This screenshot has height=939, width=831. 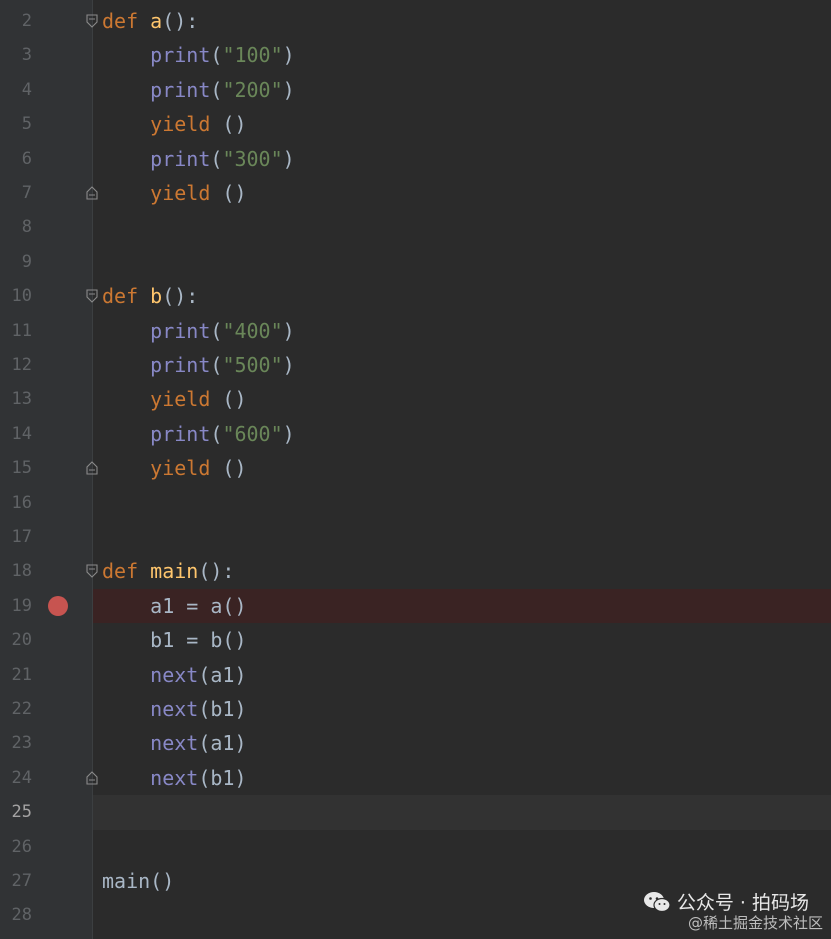 What do you see at coordinates (16, 124) in the screenshot?
I see `line-number: 5` at bounding box center [16, 124].